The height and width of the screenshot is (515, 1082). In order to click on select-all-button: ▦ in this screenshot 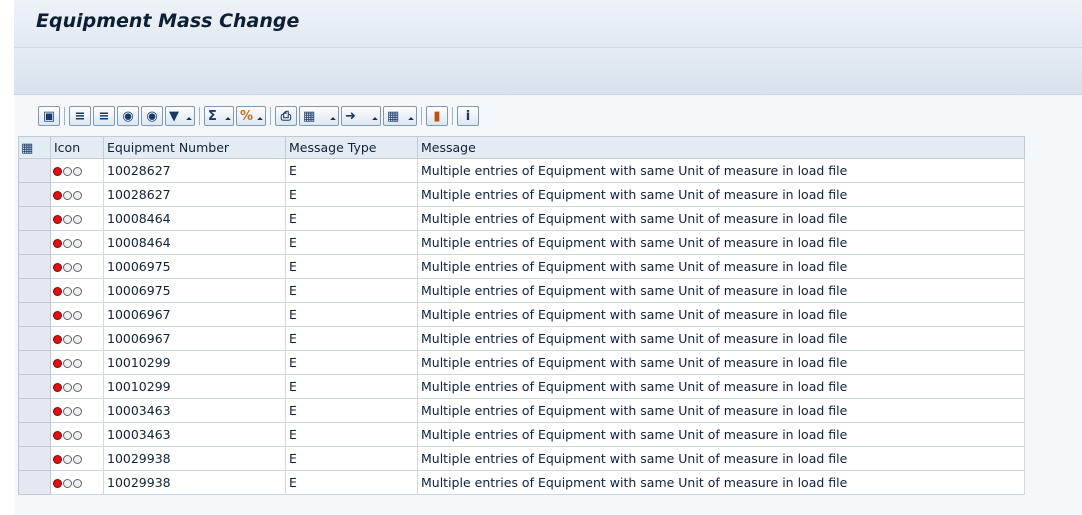, I will do `click(34, 147)`.